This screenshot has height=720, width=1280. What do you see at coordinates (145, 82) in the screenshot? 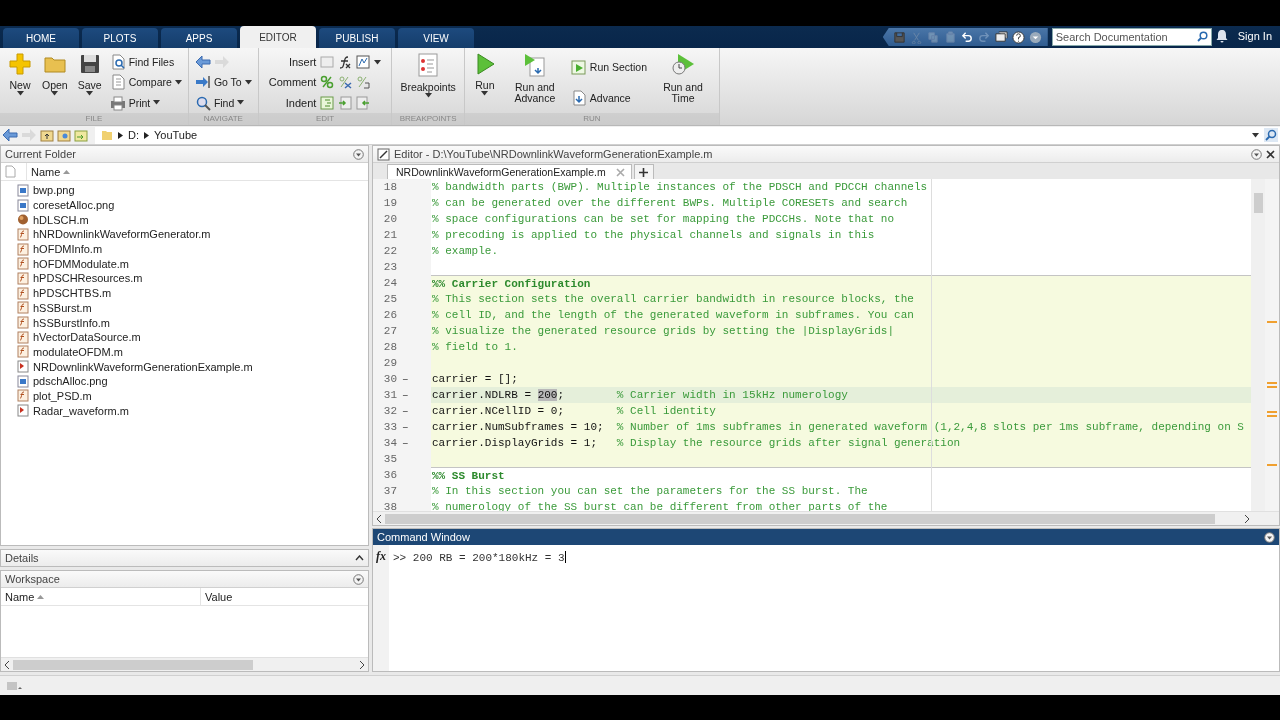
I see `toolstrip-button: Compare` at bounding box center [145, 82].